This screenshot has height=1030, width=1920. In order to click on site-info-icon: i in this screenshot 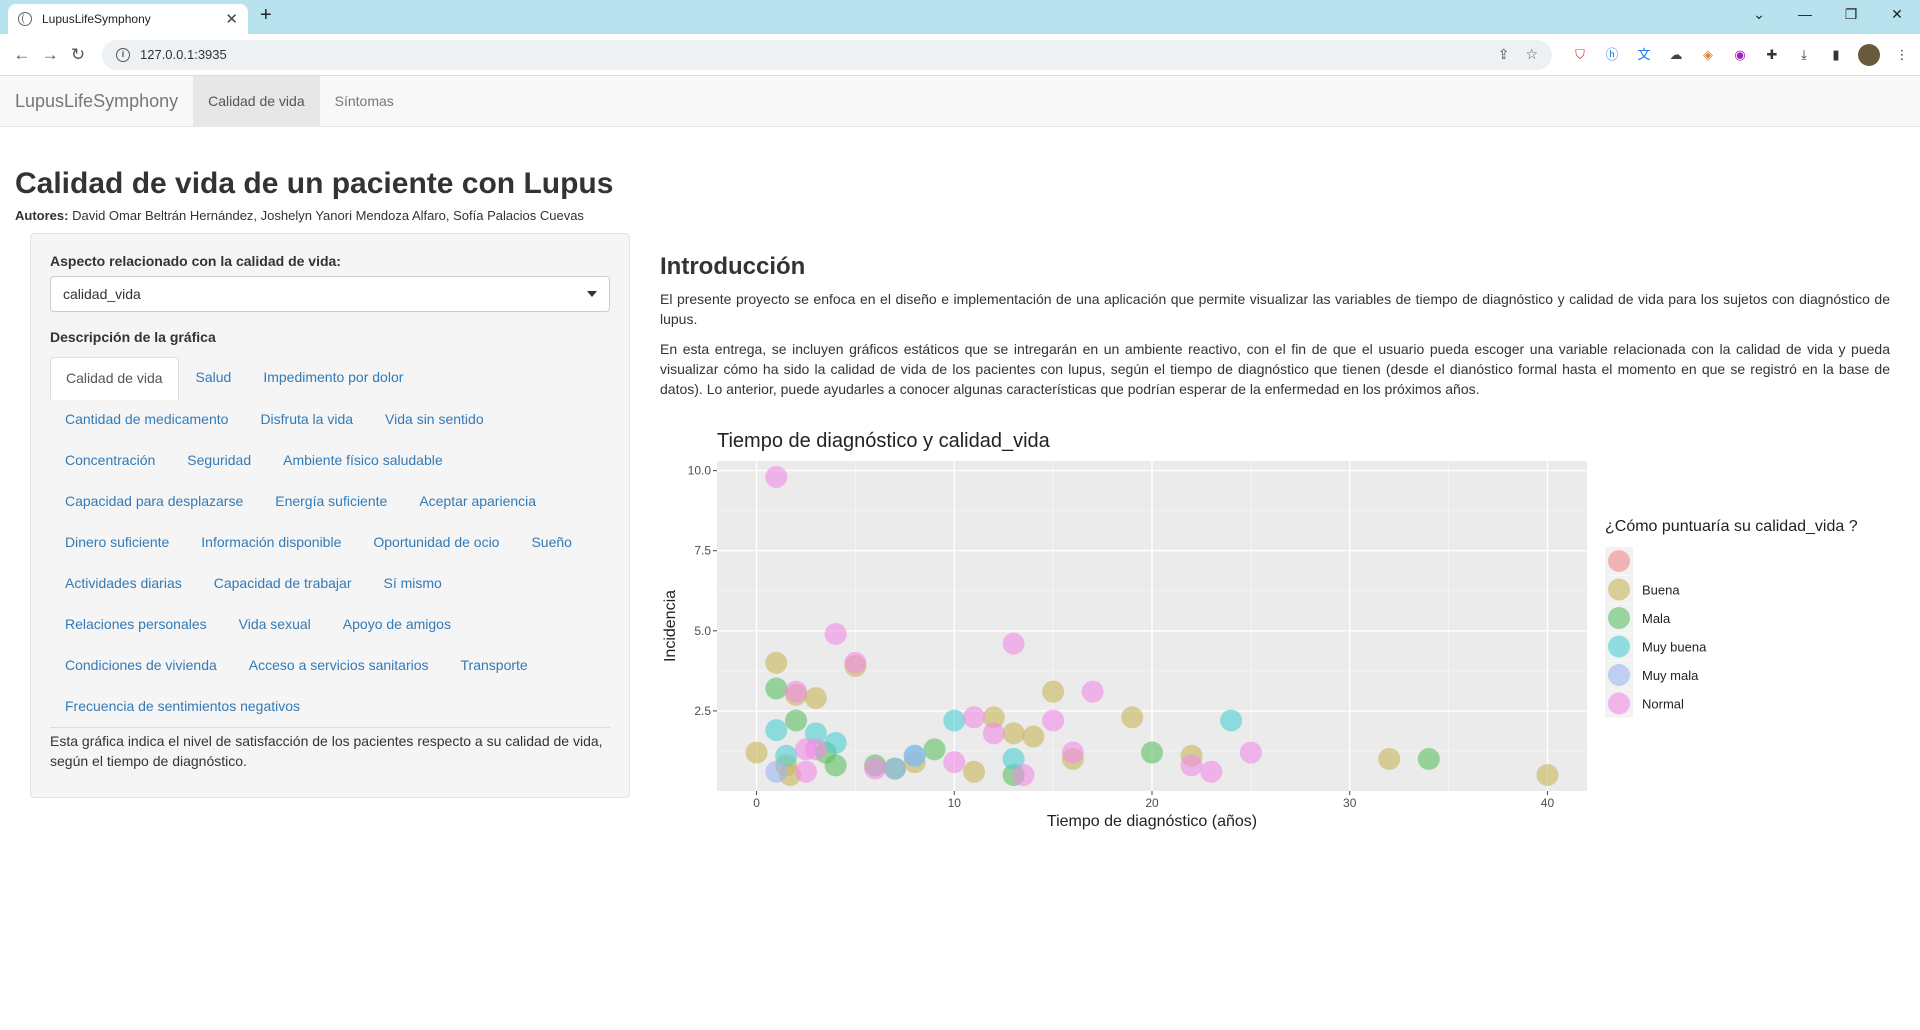, I will do `click(123, 54)`.